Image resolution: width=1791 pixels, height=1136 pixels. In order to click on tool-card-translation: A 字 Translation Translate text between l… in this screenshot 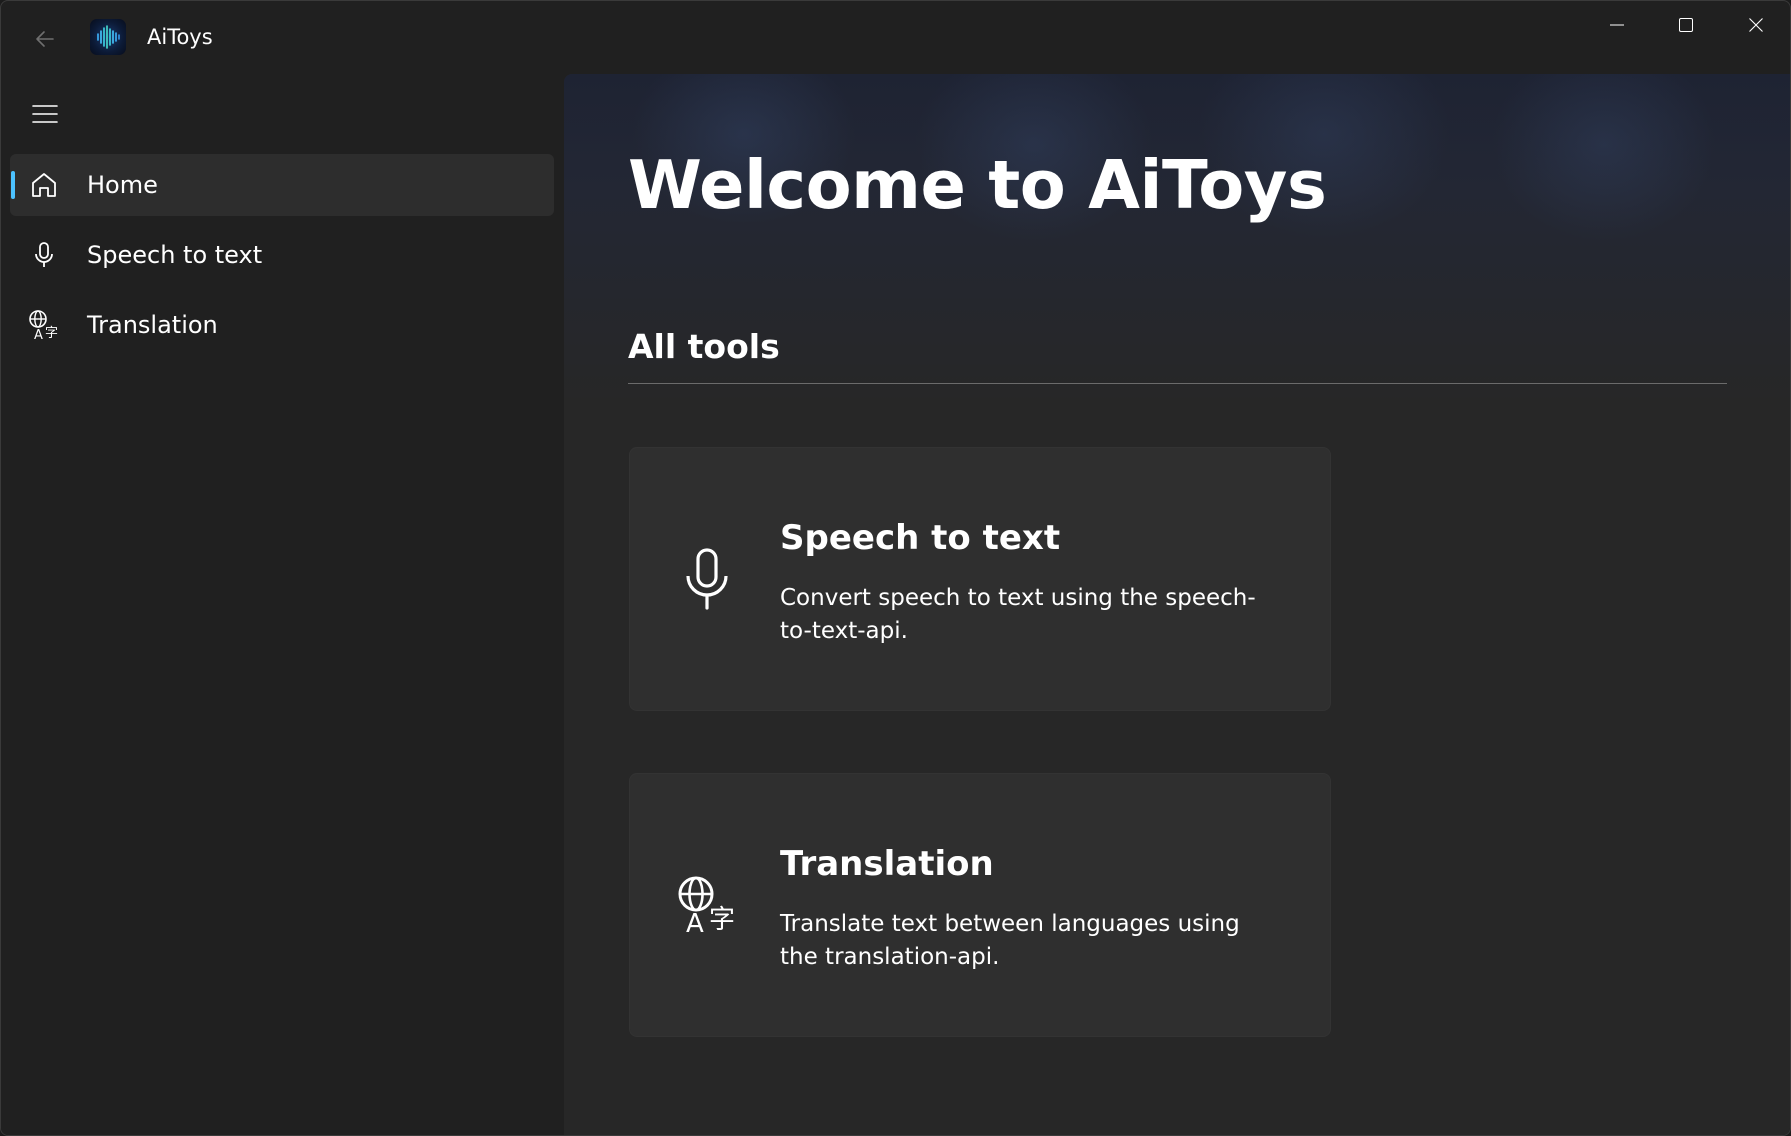, I will do `click(980, 905)`.